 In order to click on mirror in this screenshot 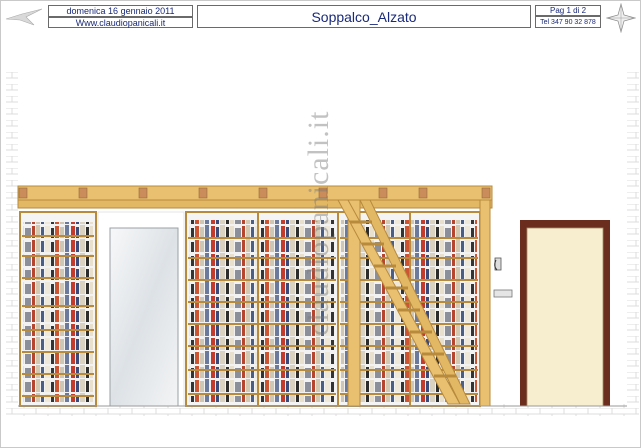, I will do `click(144, 317)`.